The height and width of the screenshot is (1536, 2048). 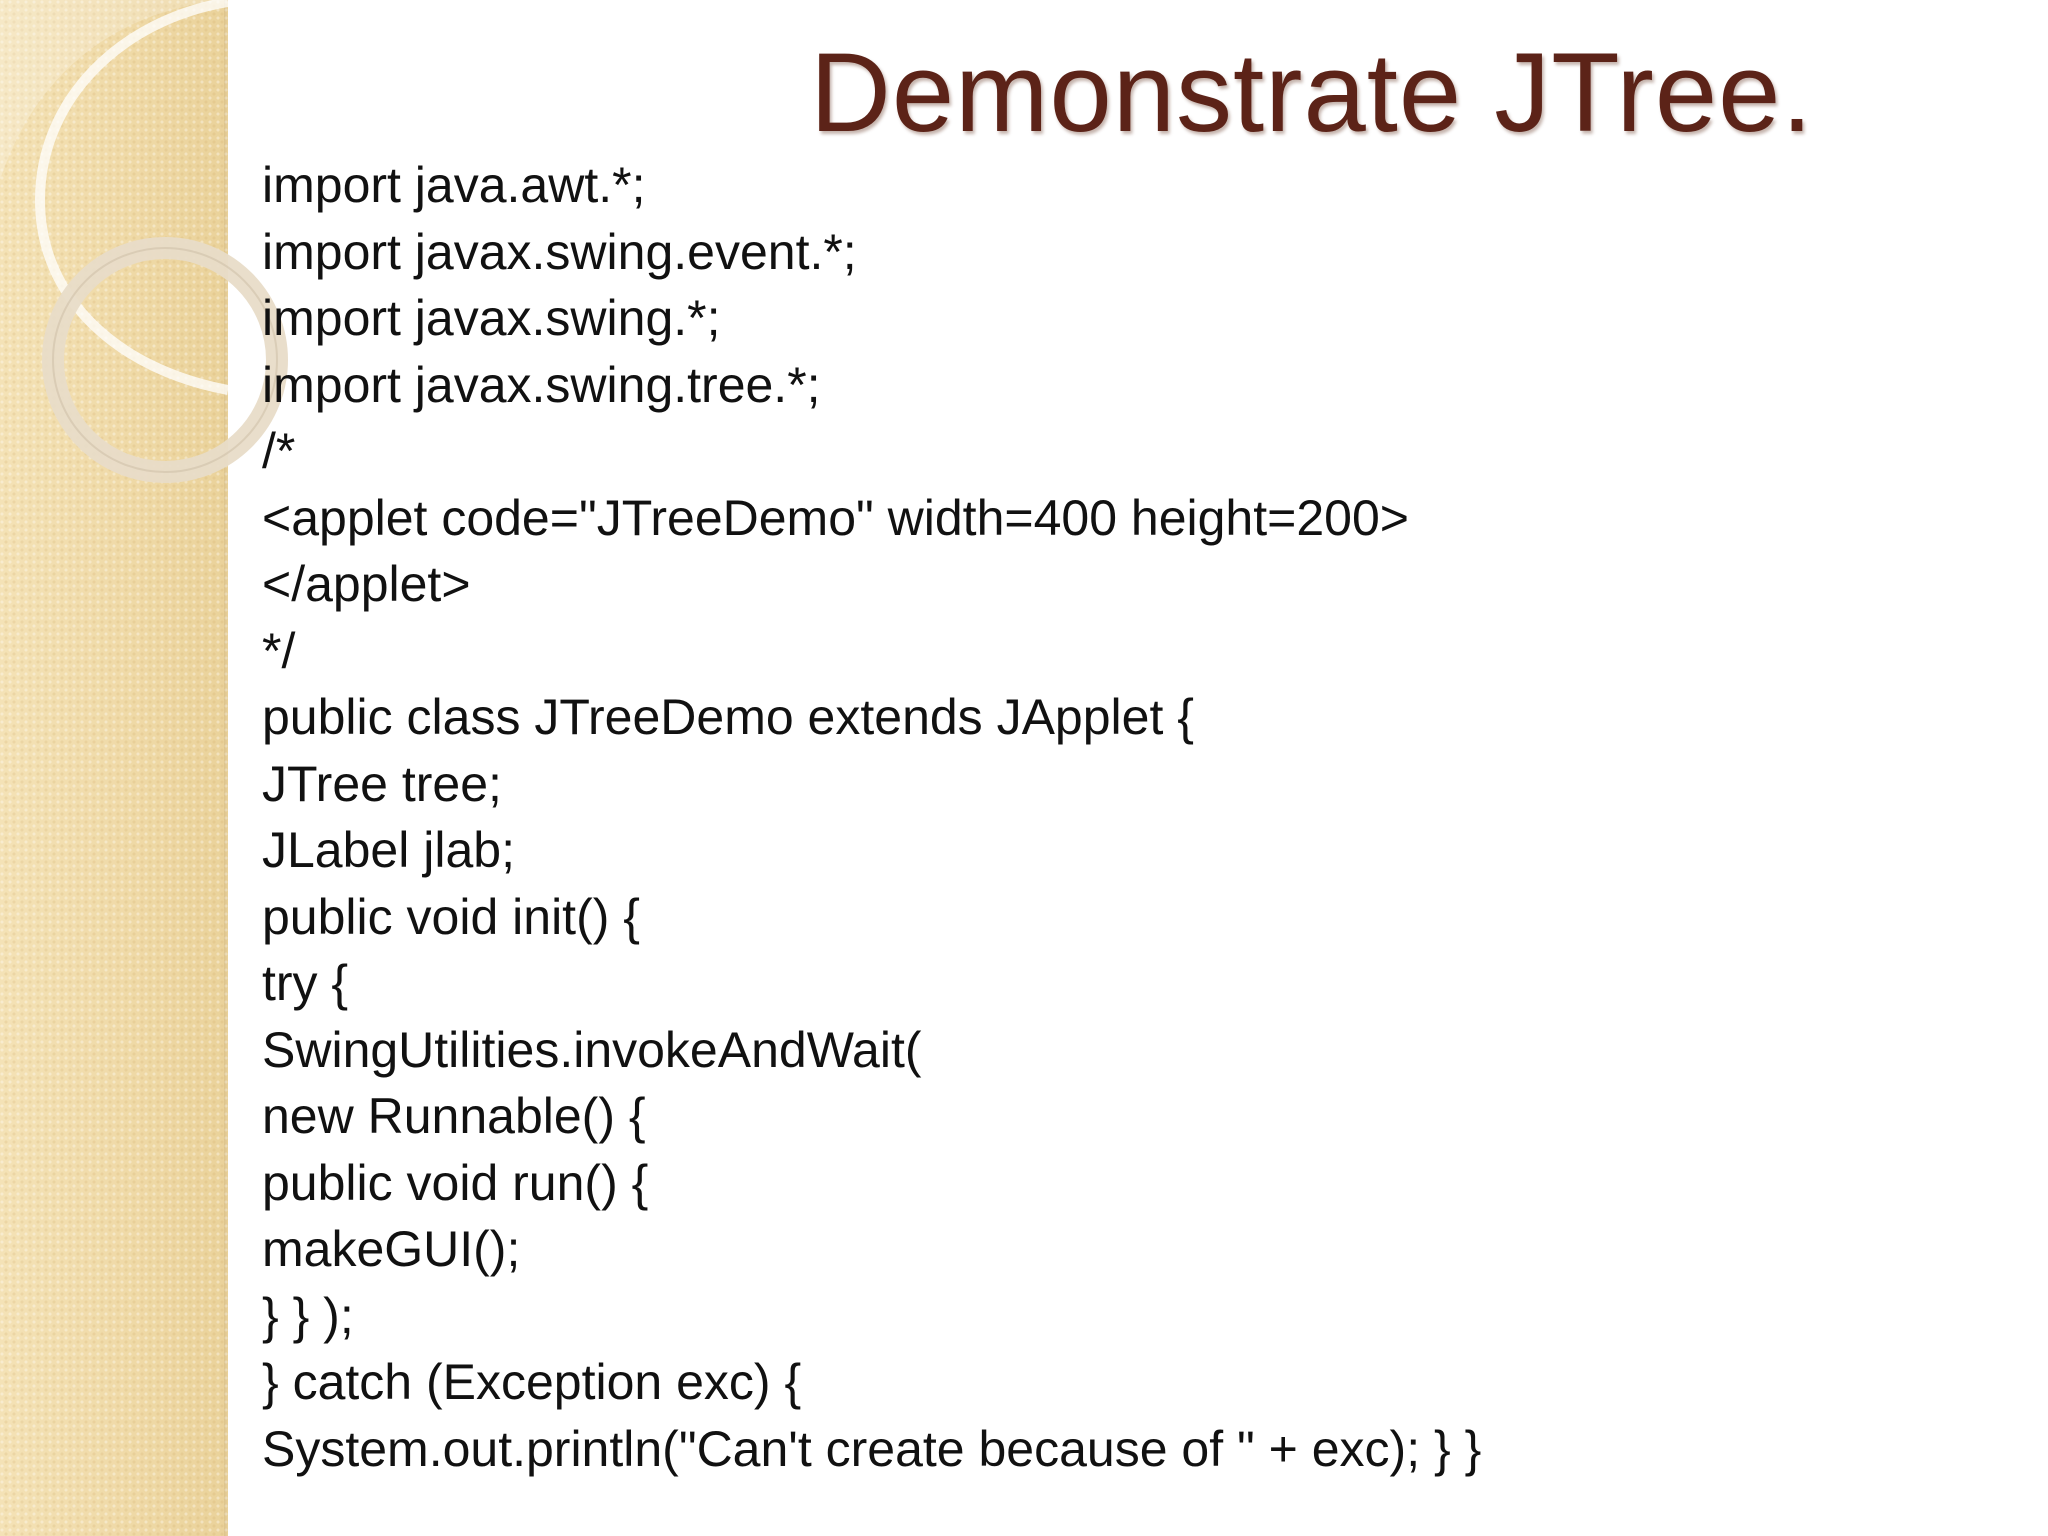 I want to click on slide-title: Demonstrate JTree., so click(x=1312, y=92).